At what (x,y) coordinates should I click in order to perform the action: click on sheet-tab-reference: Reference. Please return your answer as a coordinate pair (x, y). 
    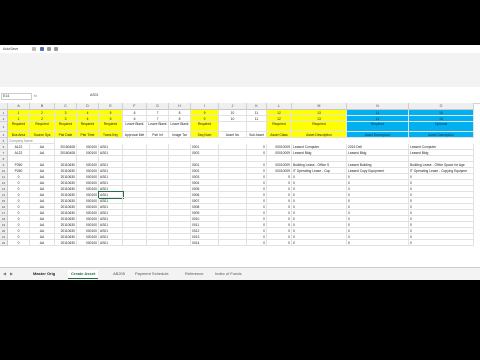
    Looking at the image, I should click on (194, 274).